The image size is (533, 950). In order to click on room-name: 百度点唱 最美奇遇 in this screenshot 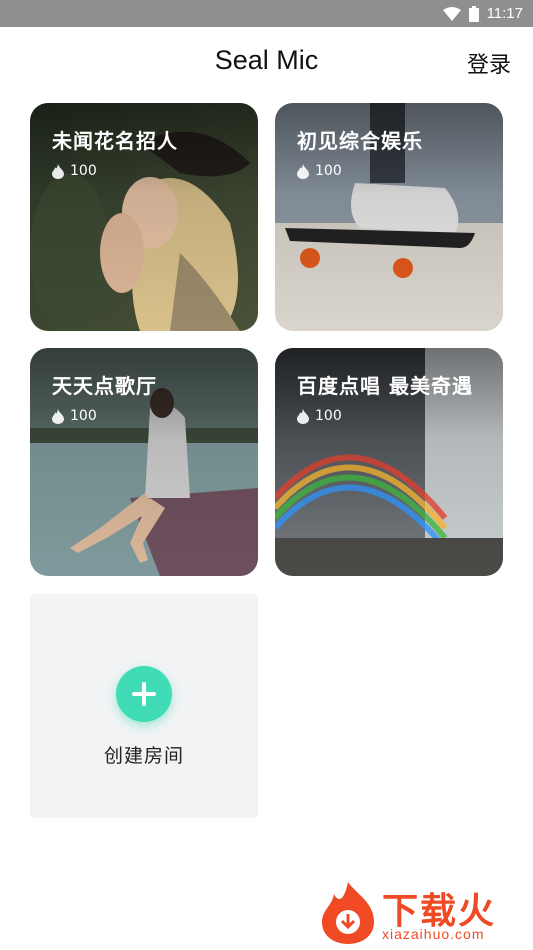, I will do `click(385, 386)`.